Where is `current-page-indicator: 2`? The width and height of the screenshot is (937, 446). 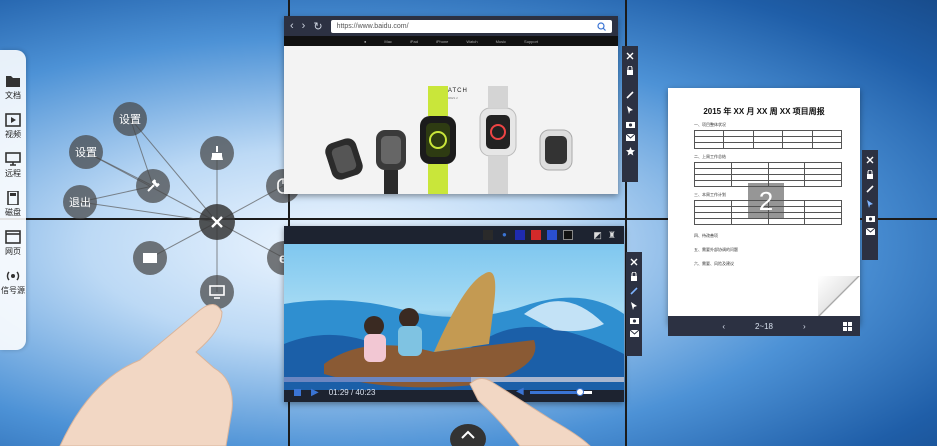 current-page-indicator: 2 is located at coordinates (766, 201).